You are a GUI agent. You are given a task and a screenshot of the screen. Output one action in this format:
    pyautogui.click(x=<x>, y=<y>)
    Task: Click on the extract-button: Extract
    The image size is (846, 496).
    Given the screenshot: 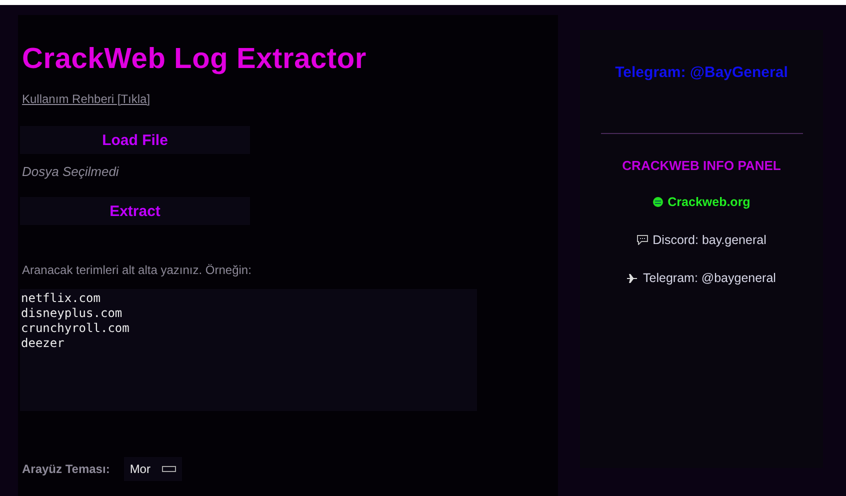 What is the action you would take?
    pyautogui.click(x=135, y=211)
    